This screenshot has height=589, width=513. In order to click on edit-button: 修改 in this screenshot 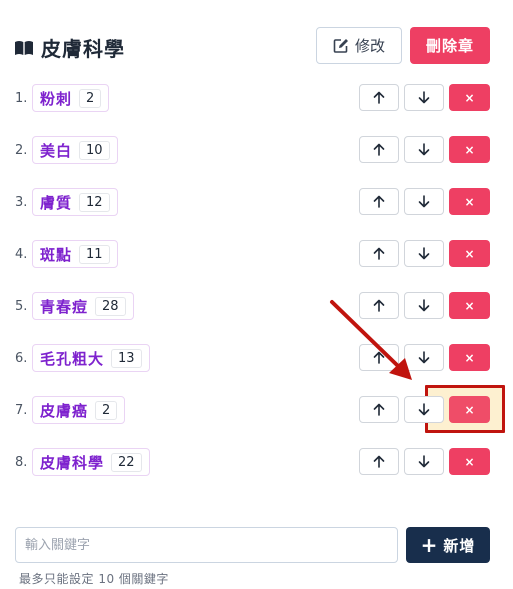, I will do `click(359, 45)`.